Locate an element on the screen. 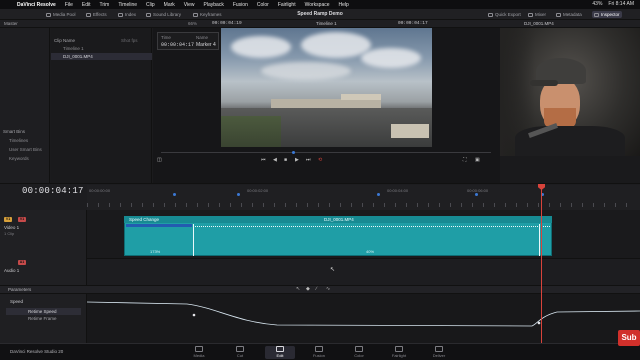  page-deliver: Deliver is located at coordinates (439, 352).